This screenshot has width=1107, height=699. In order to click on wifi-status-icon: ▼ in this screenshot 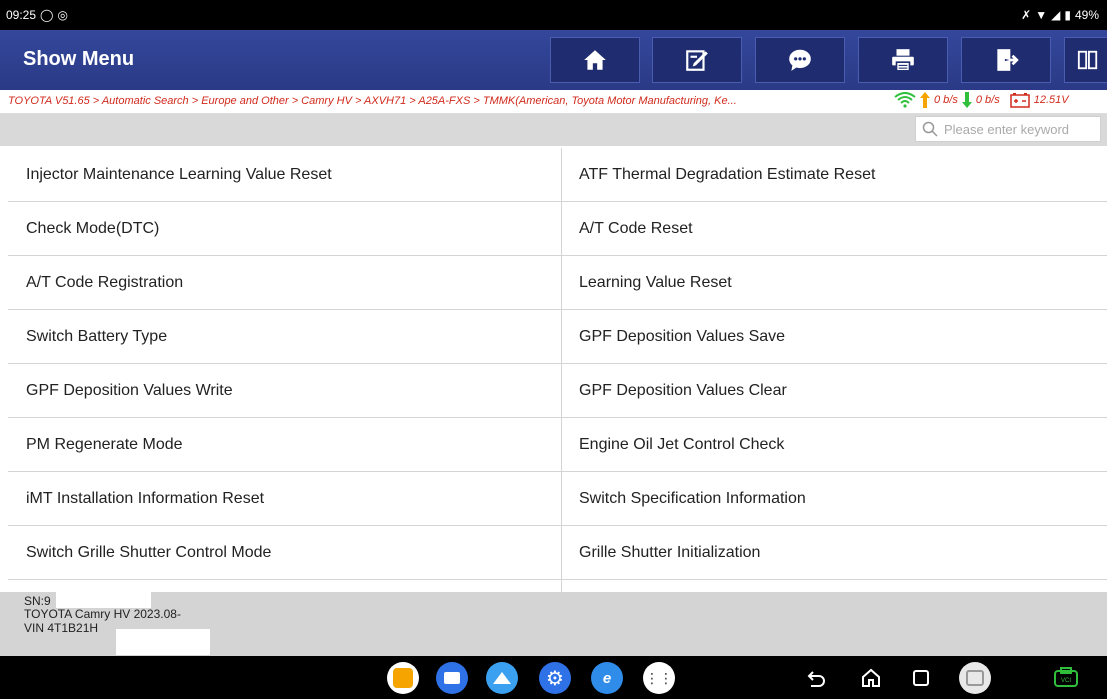, I will do `click(1041, 15)`.